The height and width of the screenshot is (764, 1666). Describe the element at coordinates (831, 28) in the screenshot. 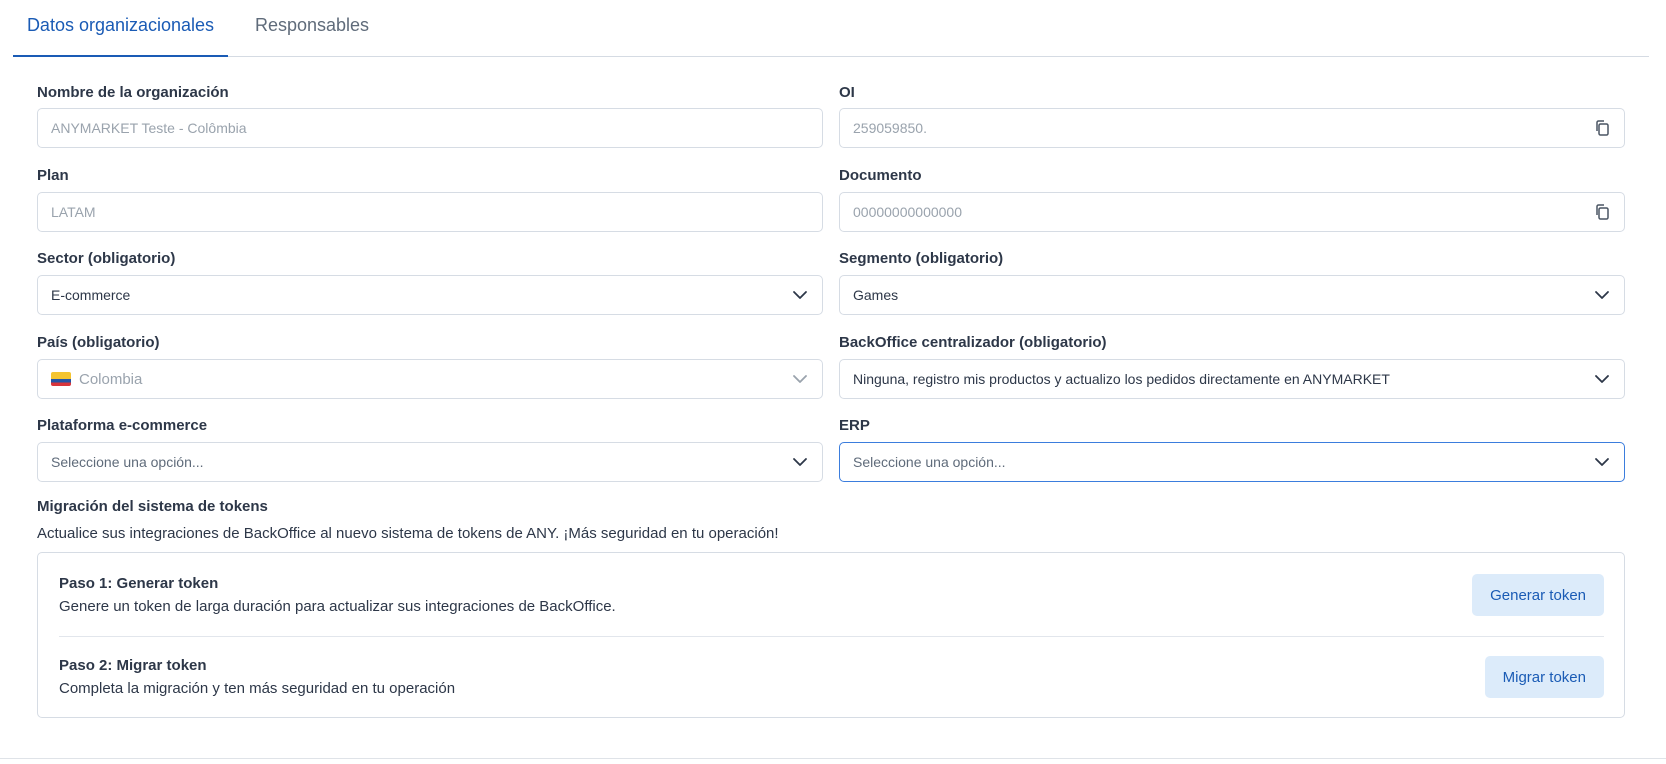

I see `tab-bar: Datos organizacionales Responsables` at that location.